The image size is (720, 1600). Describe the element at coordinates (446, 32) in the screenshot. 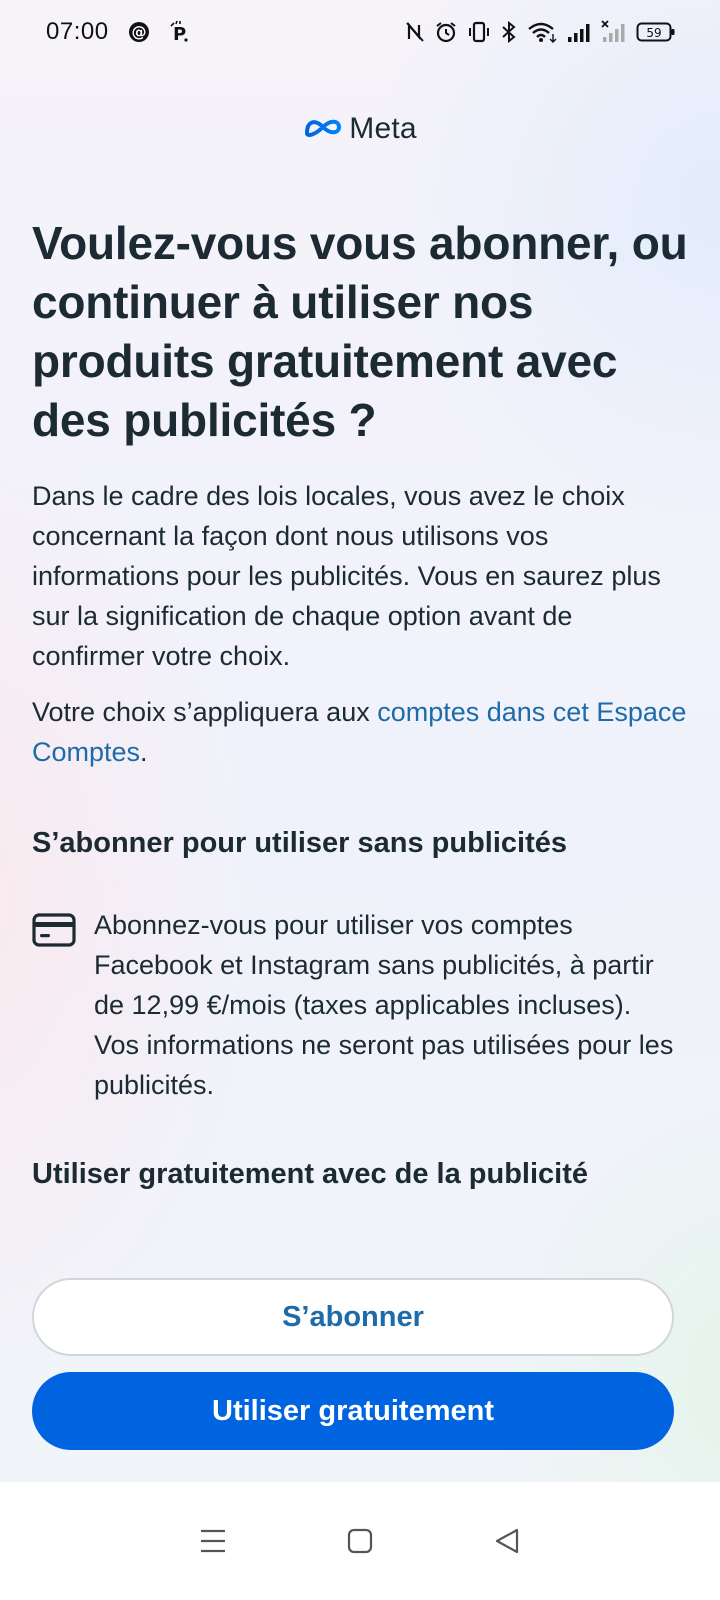

I see `alarm-icon` at that location.